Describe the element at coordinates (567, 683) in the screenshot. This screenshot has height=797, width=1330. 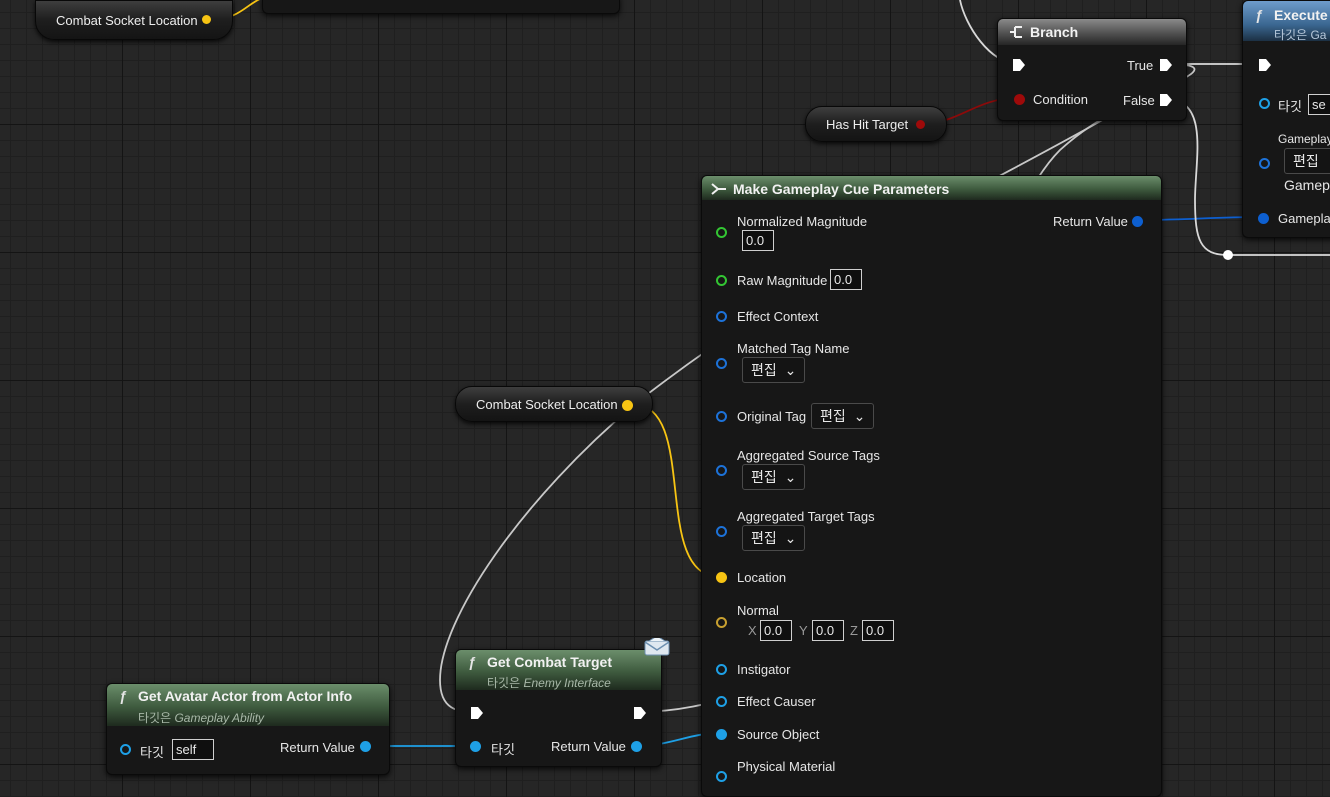
I see `subtitle-value: Enemy Interface` at that location.